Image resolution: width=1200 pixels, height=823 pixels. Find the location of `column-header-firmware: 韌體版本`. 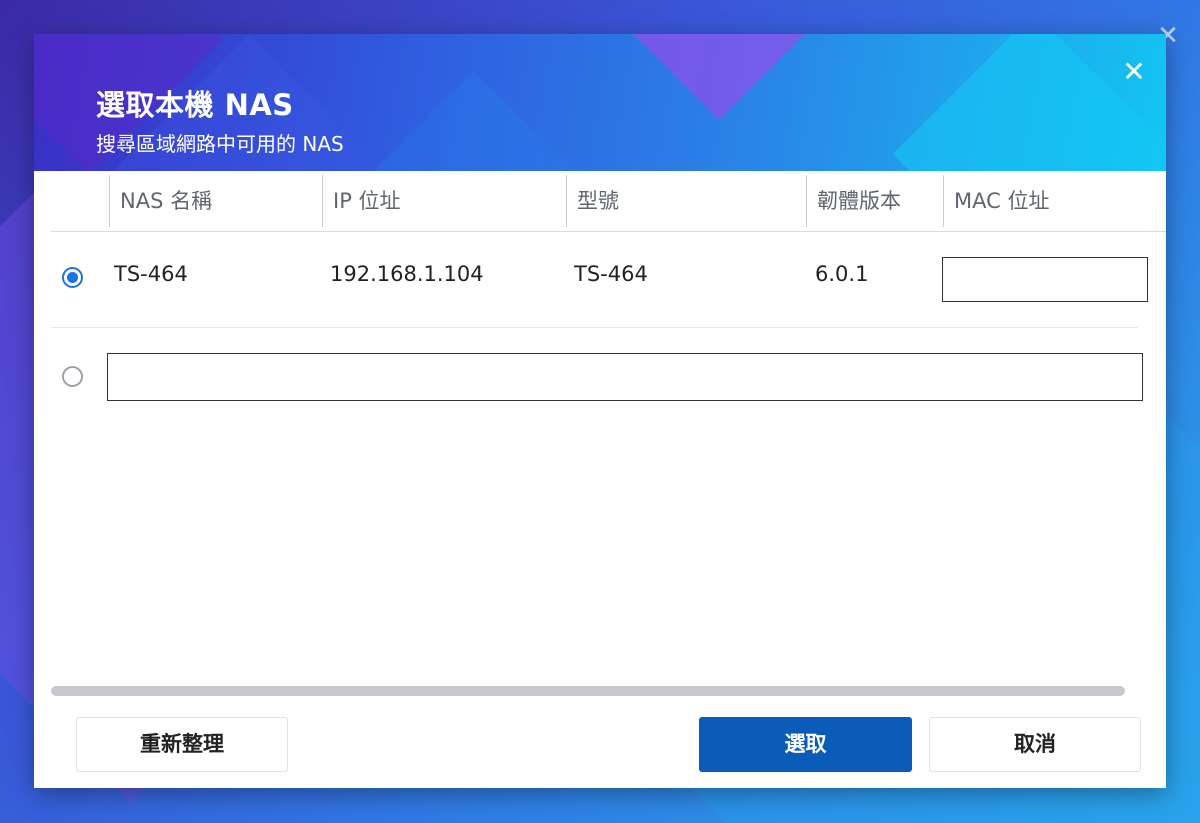

column-header-firmware: 韌體版本 is located at coordinates (874, 201).